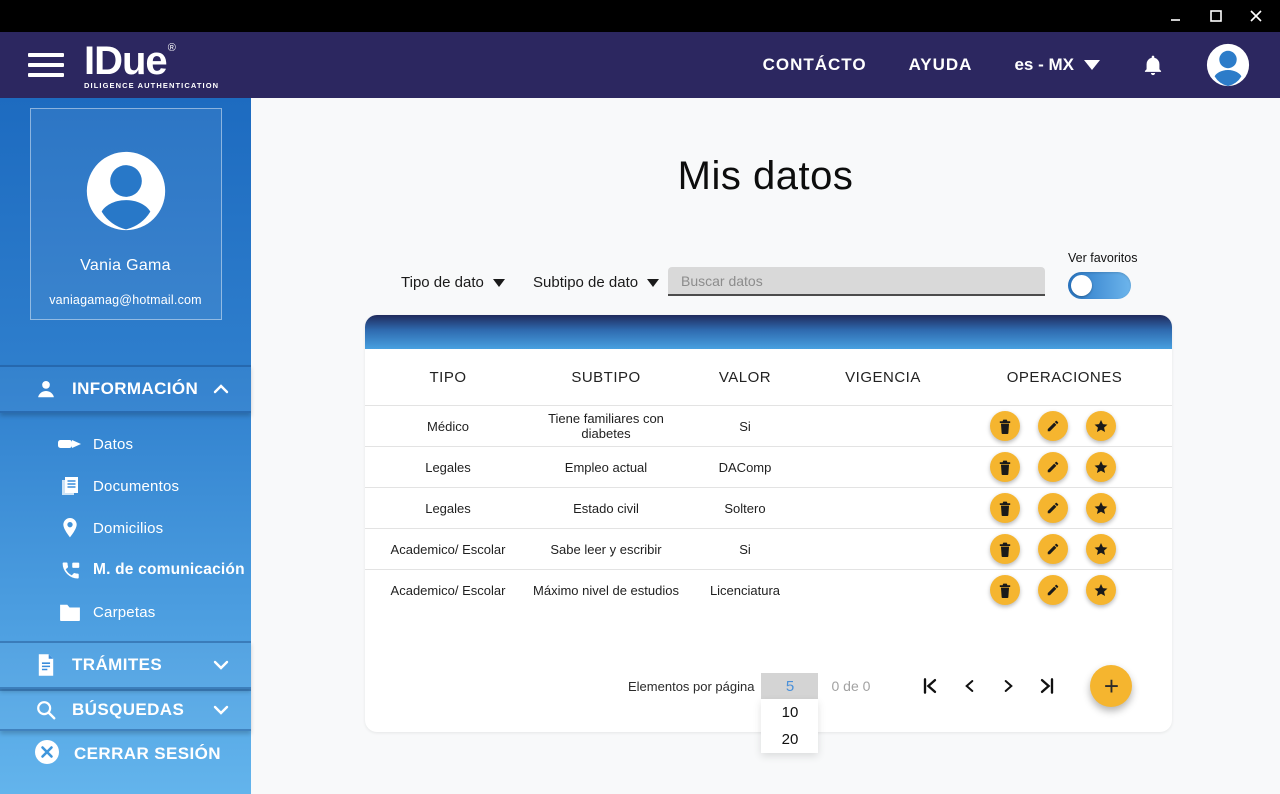 Image resolution: width=1280 pixels, height=794 pixels. Describe the element at coordinates (70, 570) in the screenshot. I see `phone-icon` at that location.